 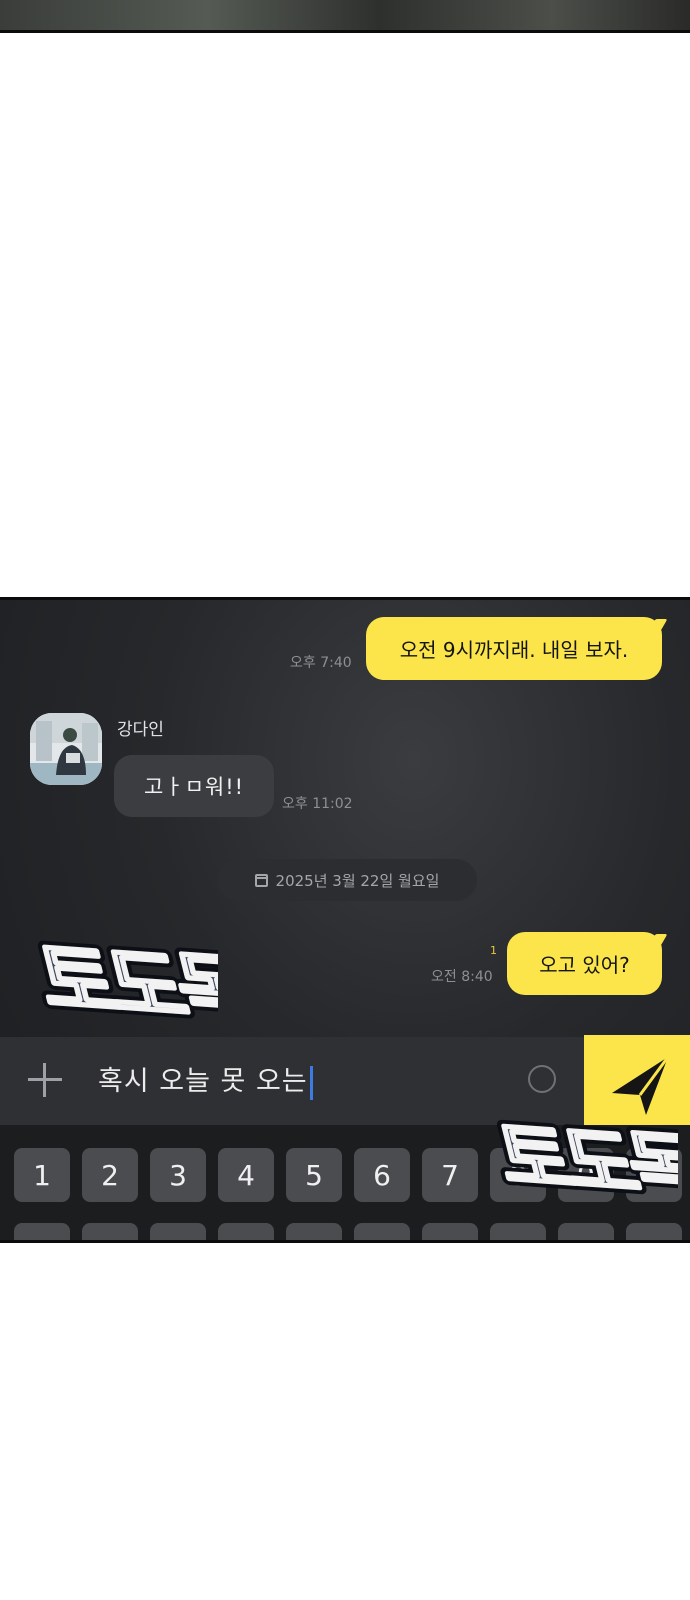 I want to click on message-text: 오전 9시까지래. 내일 보자., so click(x=514, y=650).